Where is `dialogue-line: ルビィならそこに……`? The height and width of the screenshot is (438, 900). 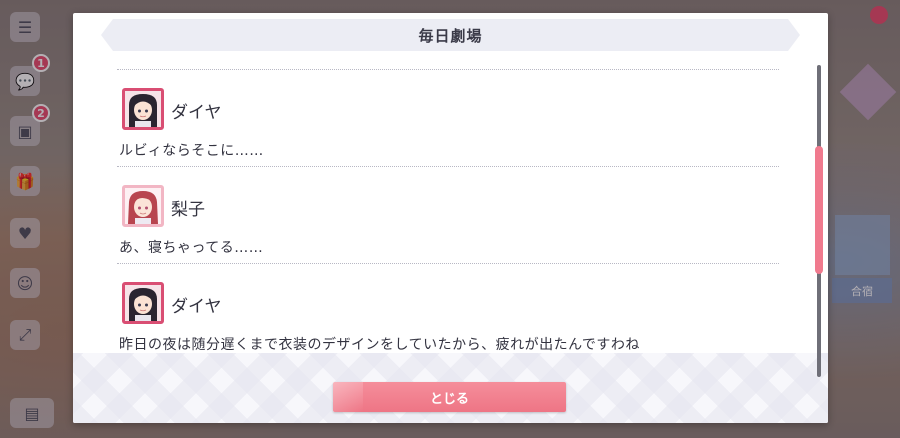 dialogue-line: ルビィならそこに…… is located at coordinates (191, 151).